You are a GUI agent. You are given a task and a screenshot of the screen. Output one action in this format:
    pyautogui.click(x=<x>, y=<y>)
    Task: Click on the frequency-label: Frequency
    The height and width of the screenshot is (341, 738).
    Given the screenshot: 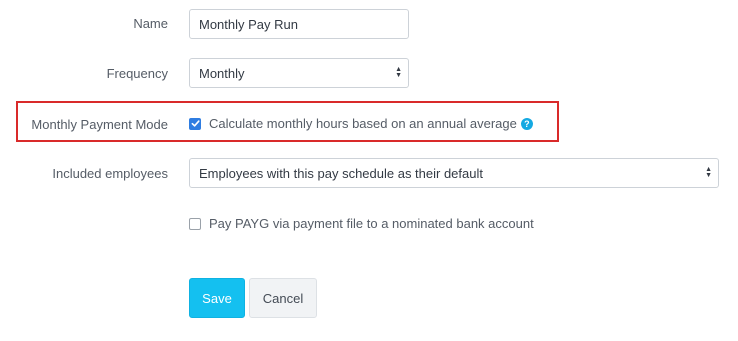 What is the action you would take?
    pyautogui.click(x=137, y=73)
    